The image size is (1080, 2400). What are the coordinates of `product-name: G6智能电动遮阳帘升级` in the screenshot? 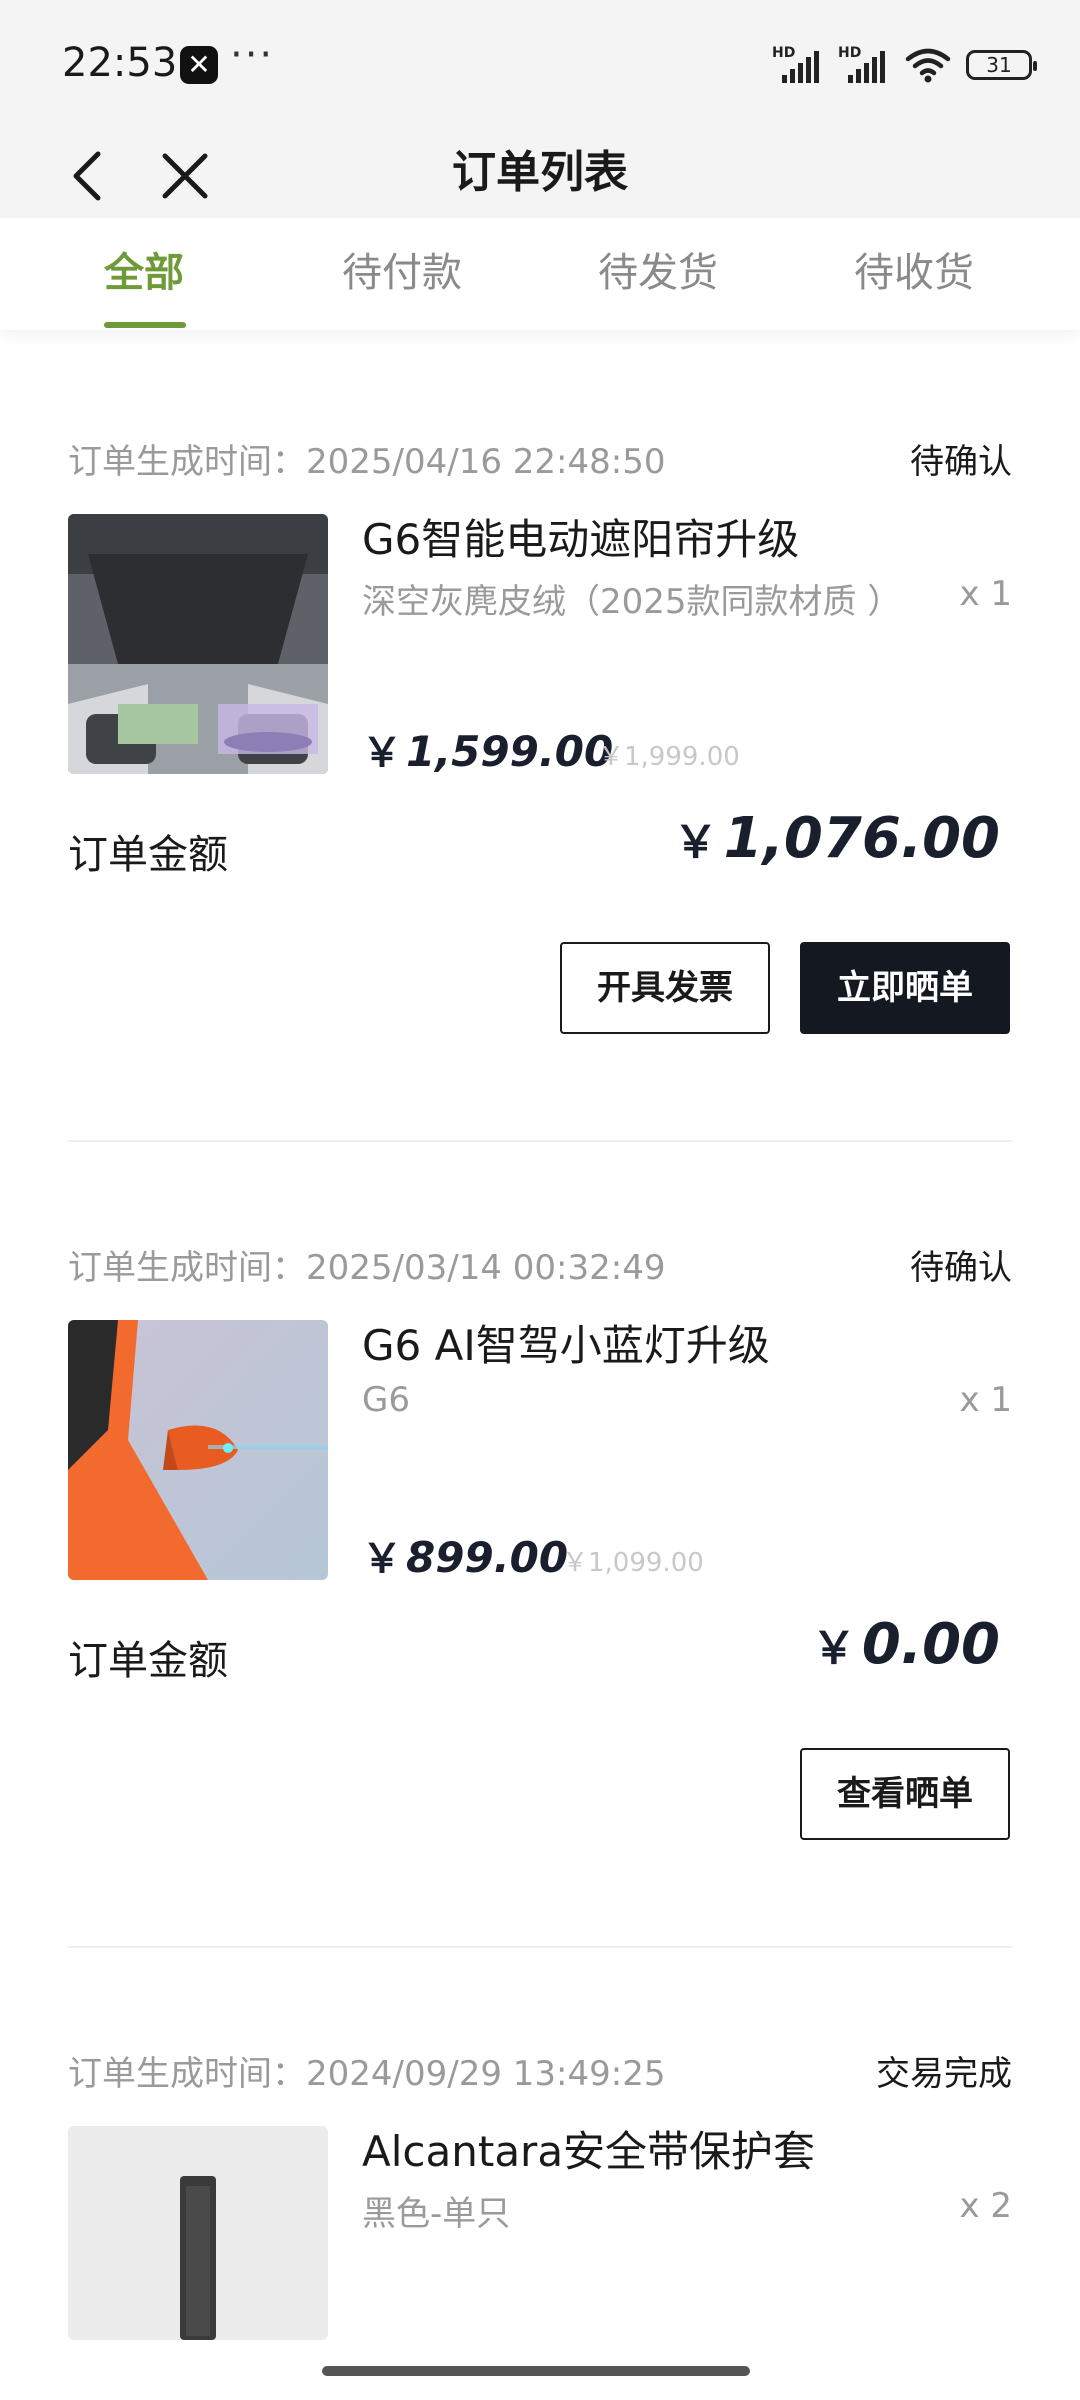 It's located at (580, 536).